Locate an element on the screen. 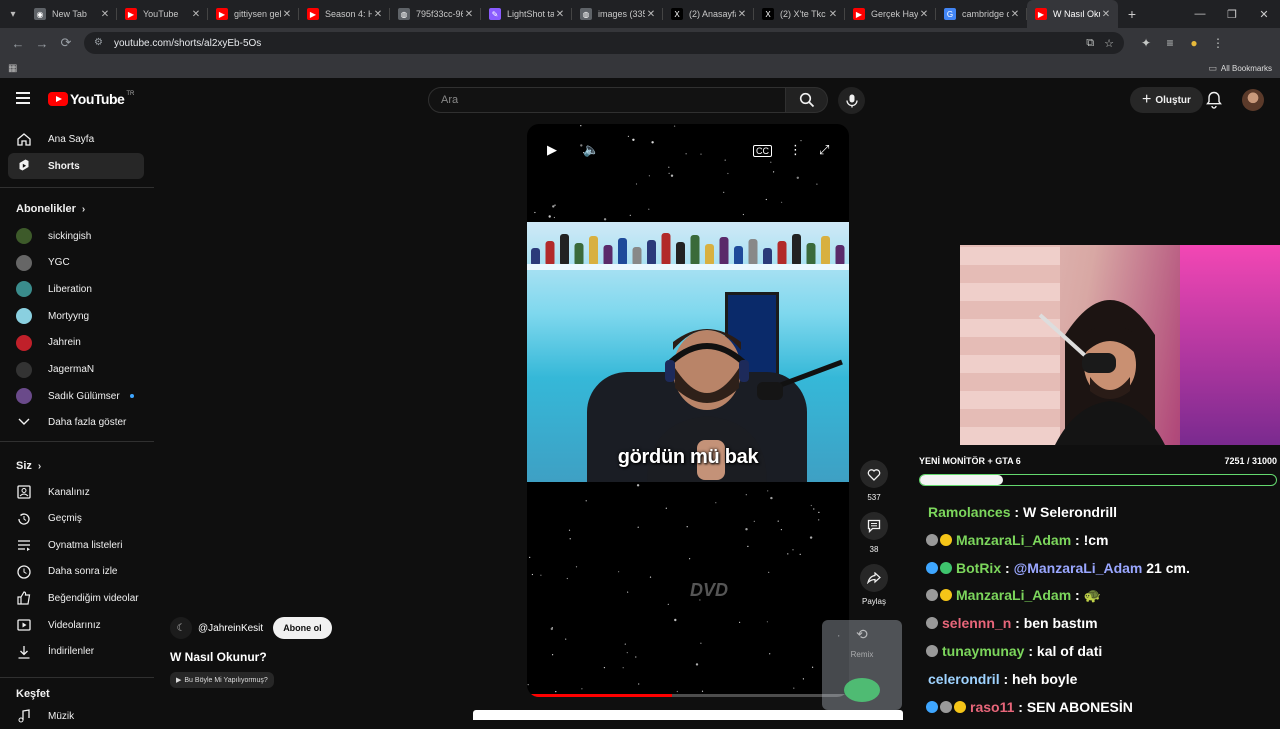 This screenshot has height=729, width=1280. sidebar-item-home: Ana Sayfa is located at coordinates (76, 139).